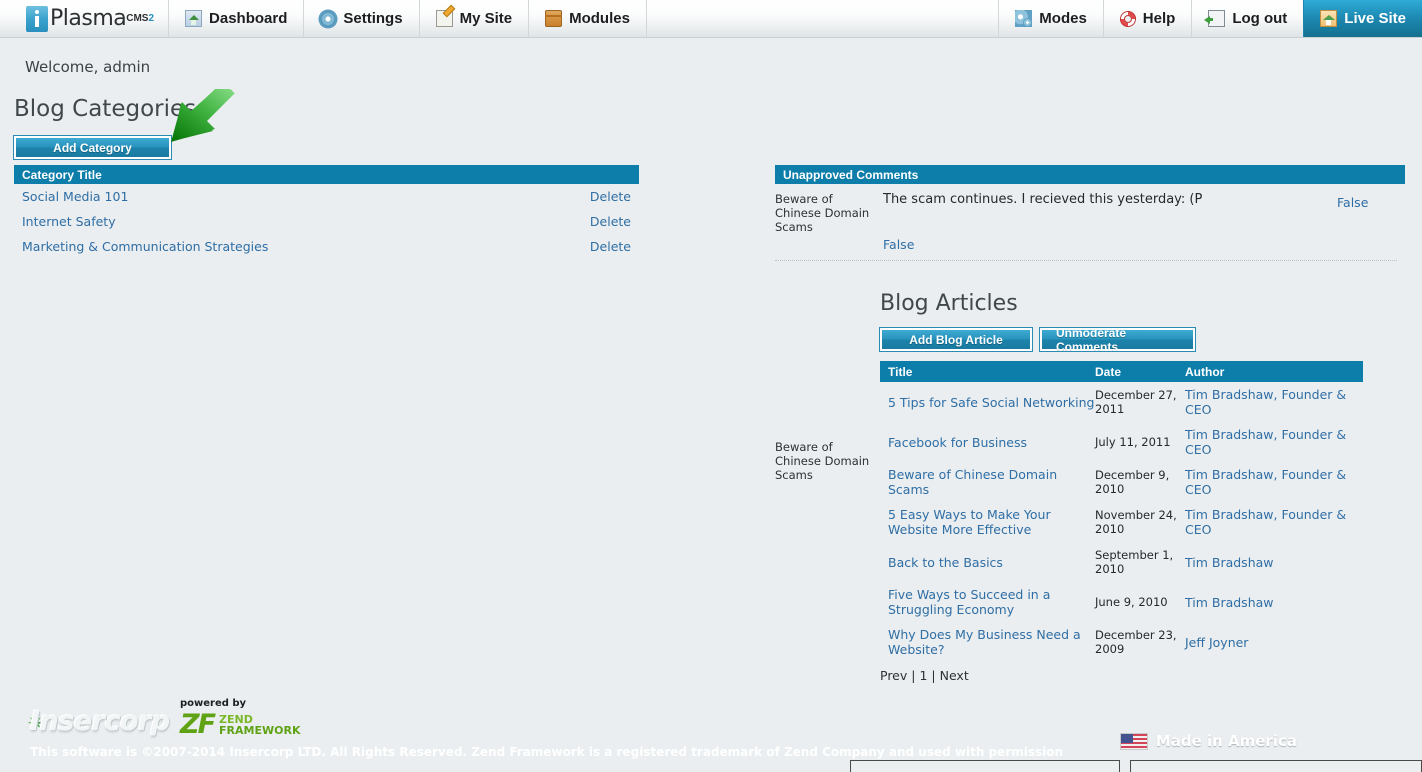 The image size is (1422, 772). What do you see at coordinates (75, 196) in the screenshot?
I see `category-link: Social Media 101` at bounding box center [75, 196].